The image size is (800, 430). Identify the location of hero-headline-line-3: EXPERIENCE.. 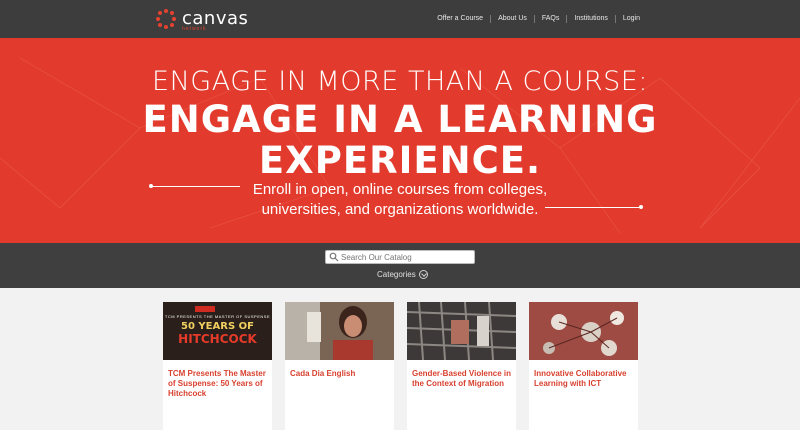
(400, 160).